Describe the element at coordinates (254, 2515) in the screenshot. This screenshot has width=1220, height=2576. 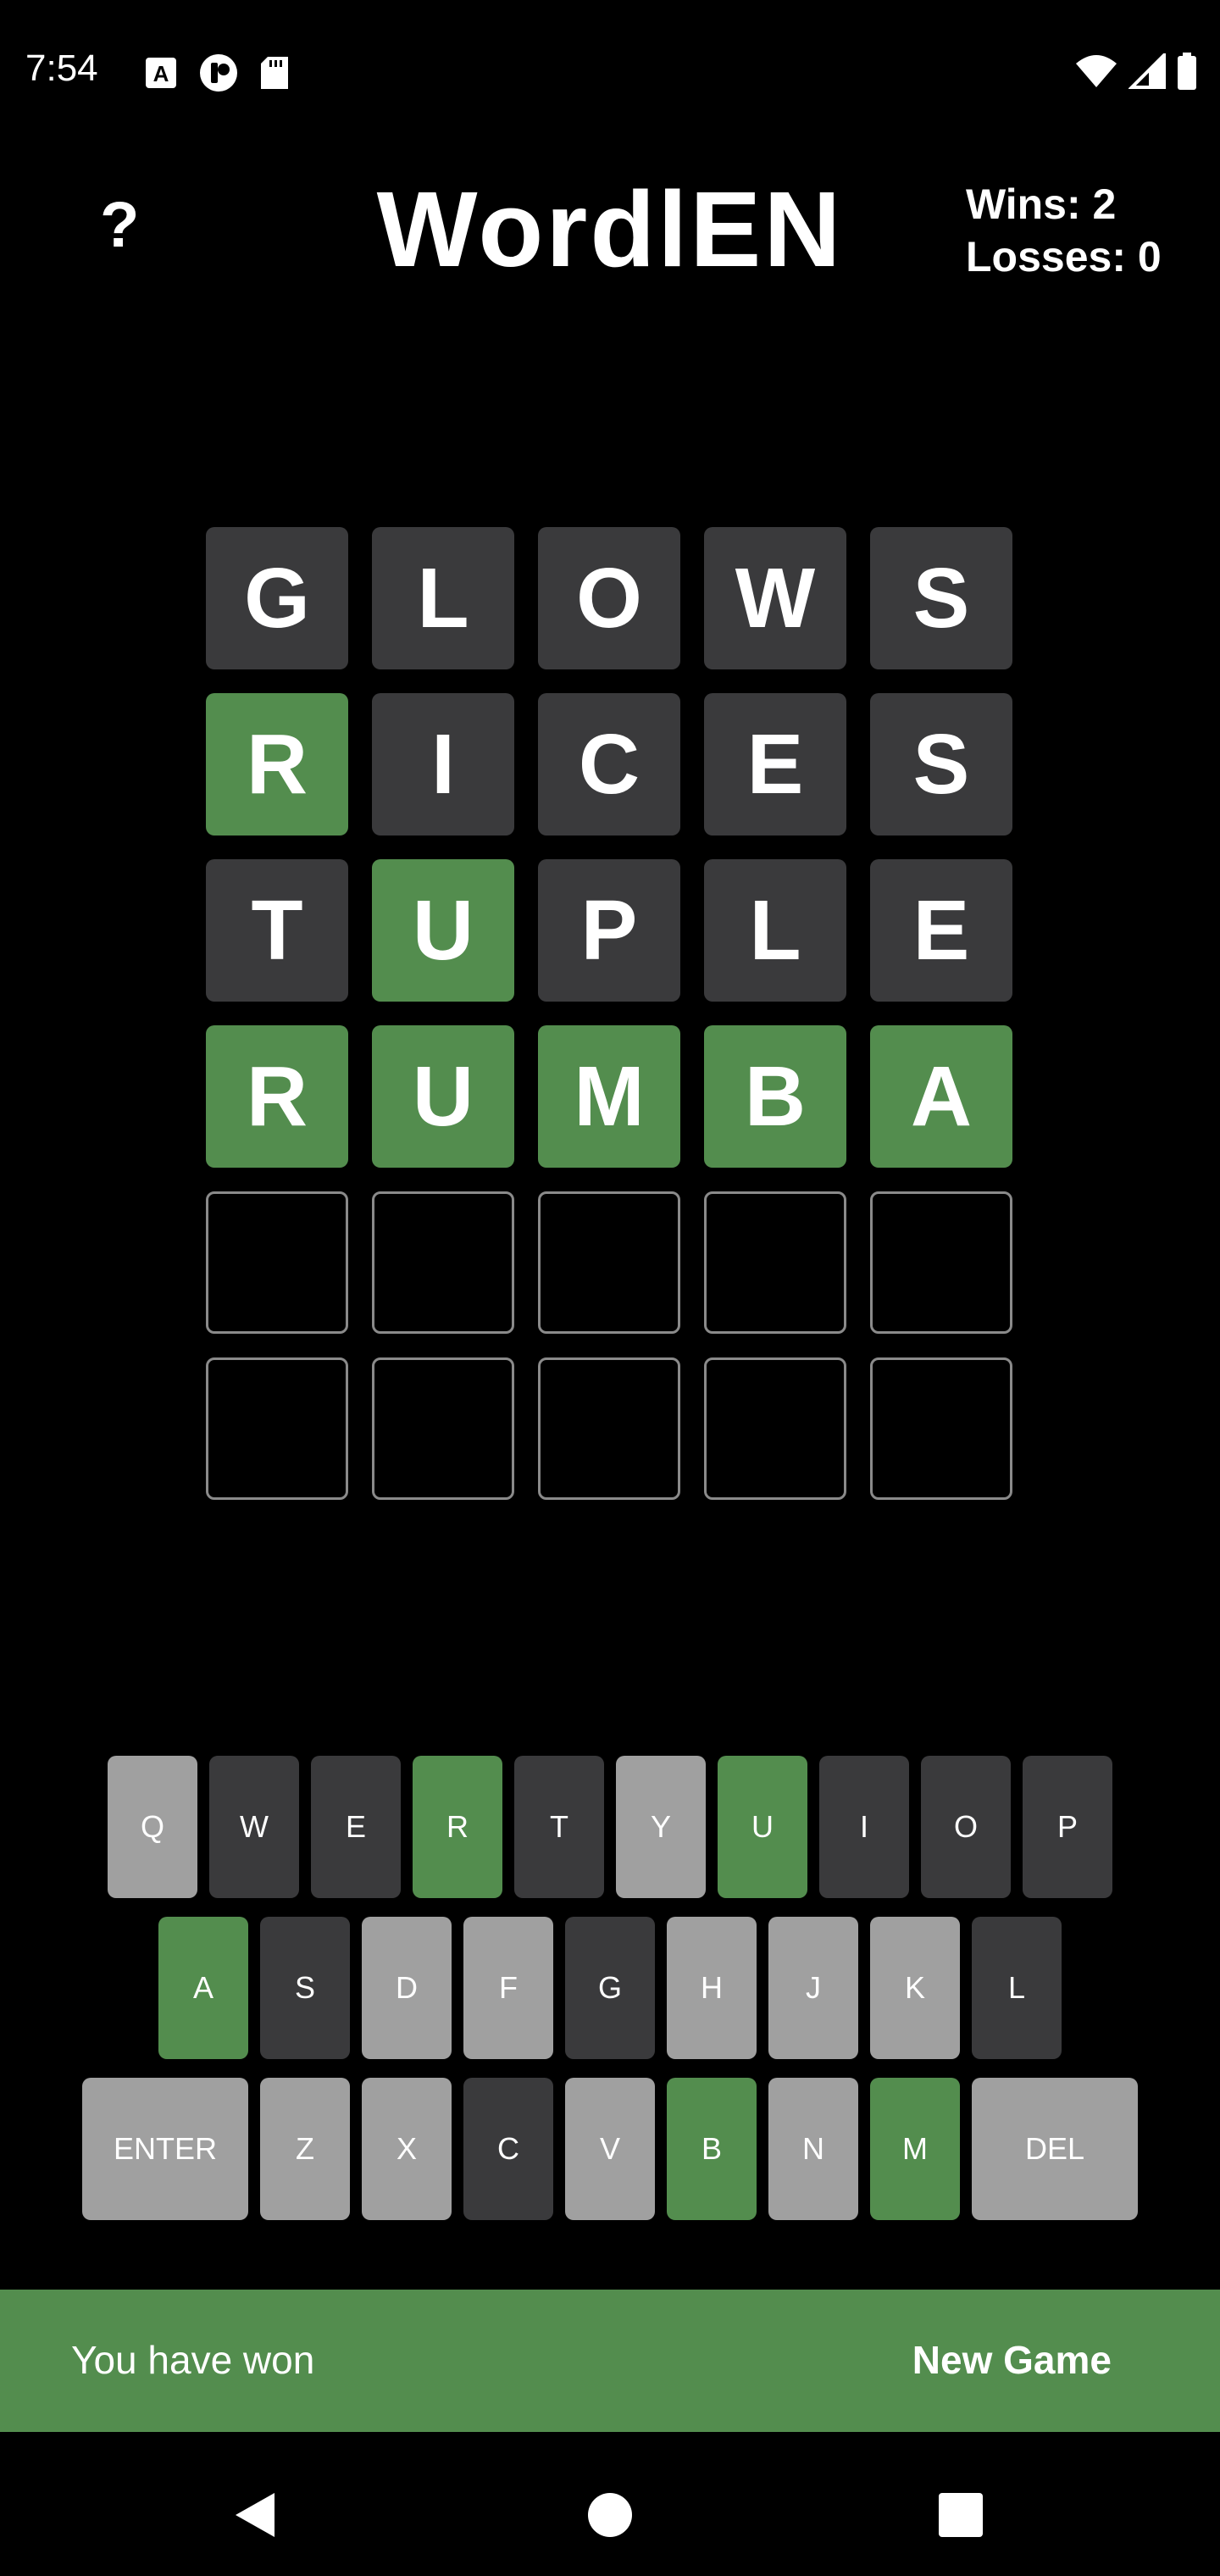
I see `back-icon` at that location.